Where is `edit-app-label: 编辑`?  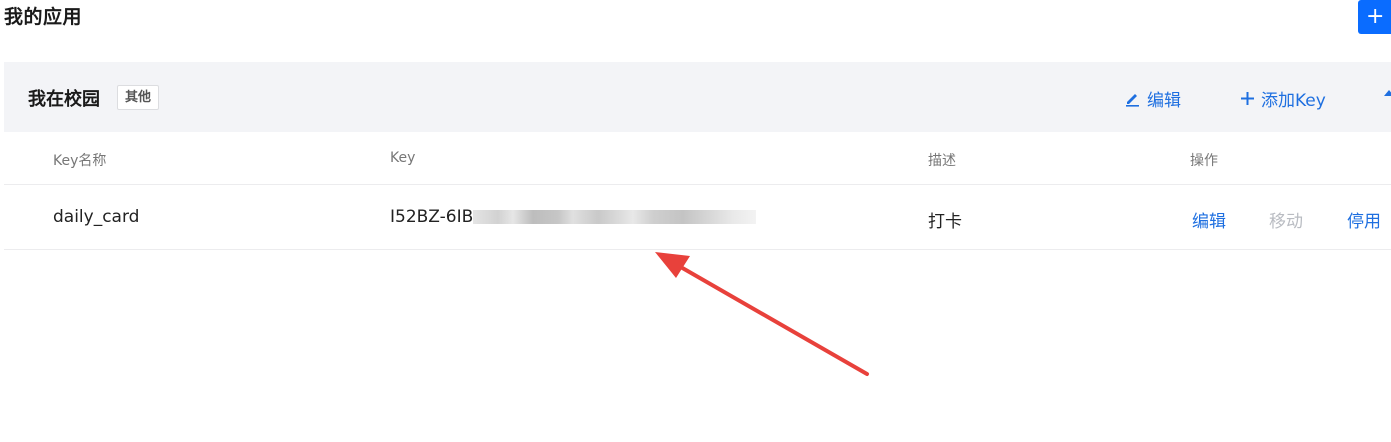
edit-app-label: 编辑 is located at coordinates (1164, 101).